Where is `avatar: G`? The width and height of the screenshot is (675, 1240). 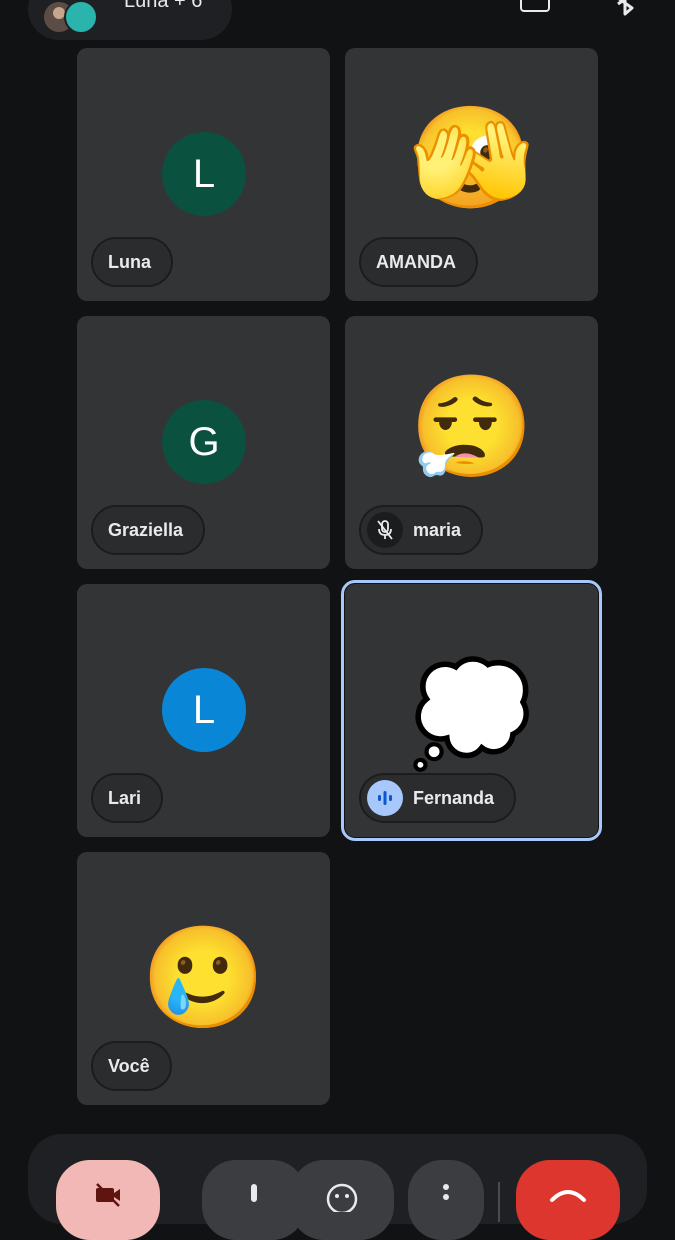
avatar: G is located at coordinates (204, 442).